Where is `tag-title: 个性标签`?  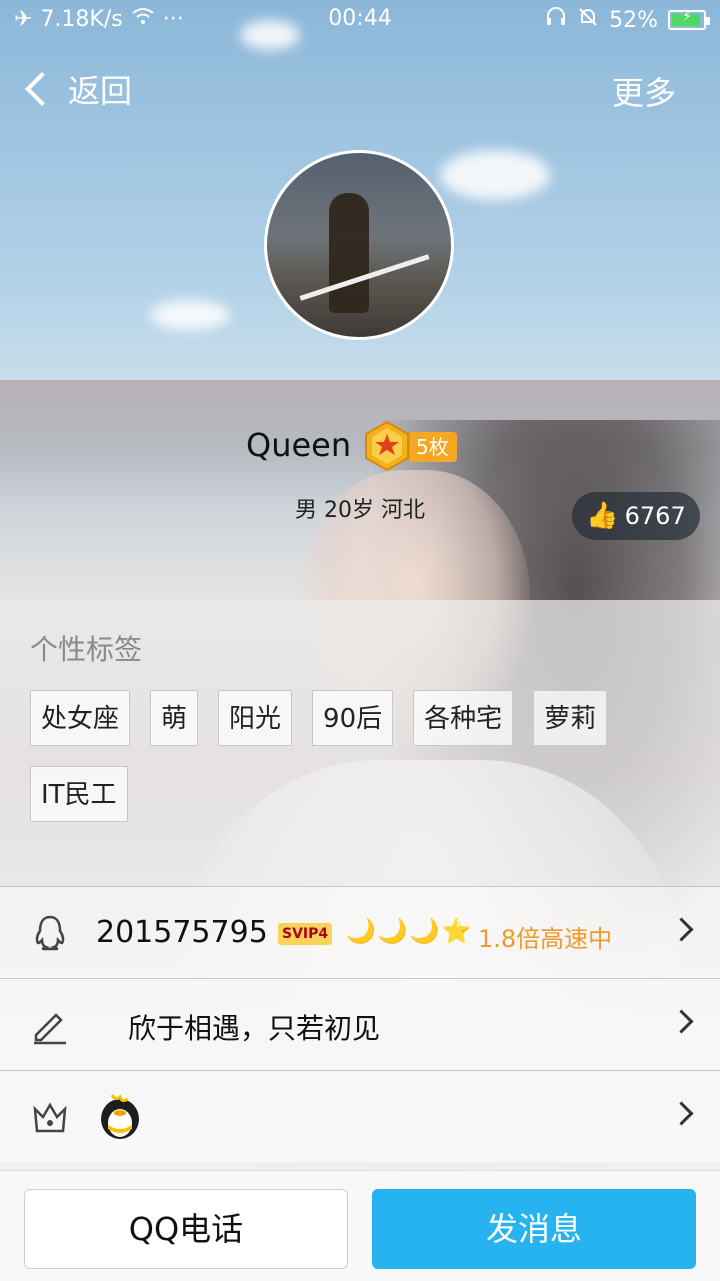
tag-title: 个性标签 is located at coordinates (86, 649).